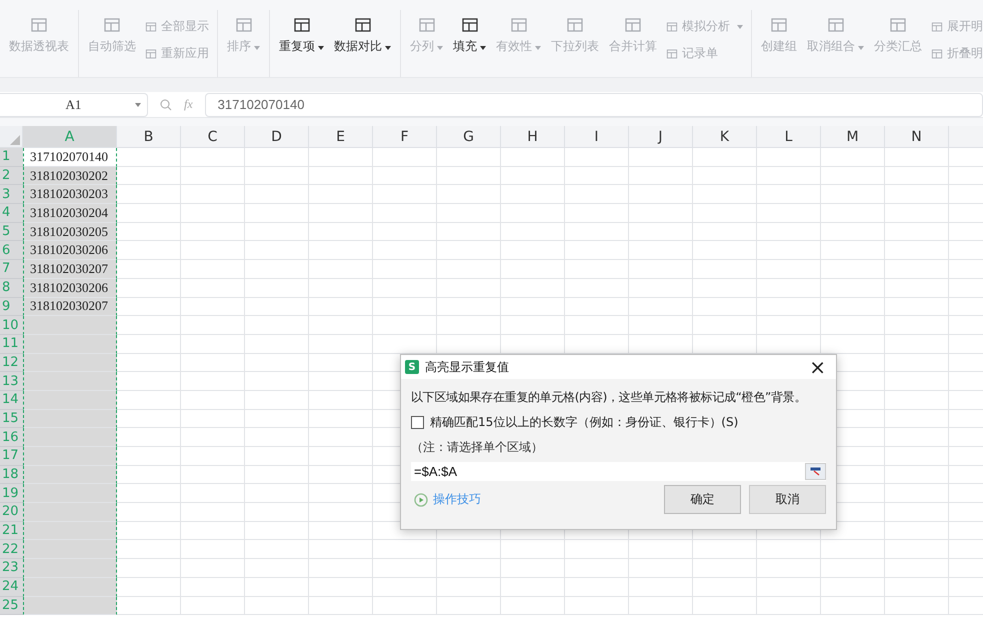 The image size is (983, 625). What do you see at coordinates (533, 137) in the screenshot?
I see `column-header: H` at bounding box center [533, 137].